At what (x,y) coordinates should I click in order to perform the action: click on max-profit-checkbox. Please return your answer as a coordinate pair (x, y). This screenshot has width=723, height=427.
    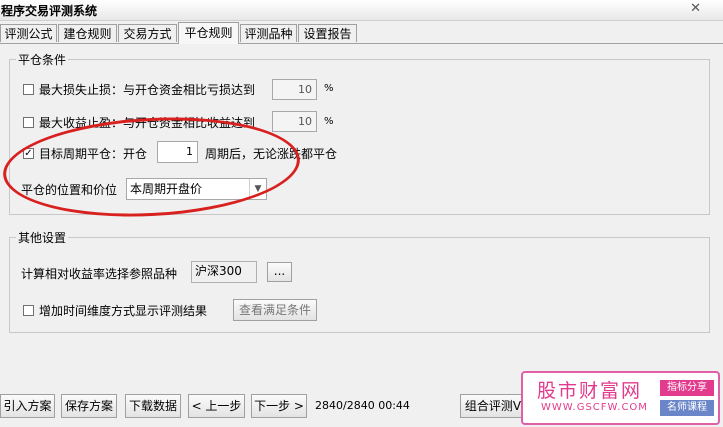
    Looking at the image, I should click on (28, 122).